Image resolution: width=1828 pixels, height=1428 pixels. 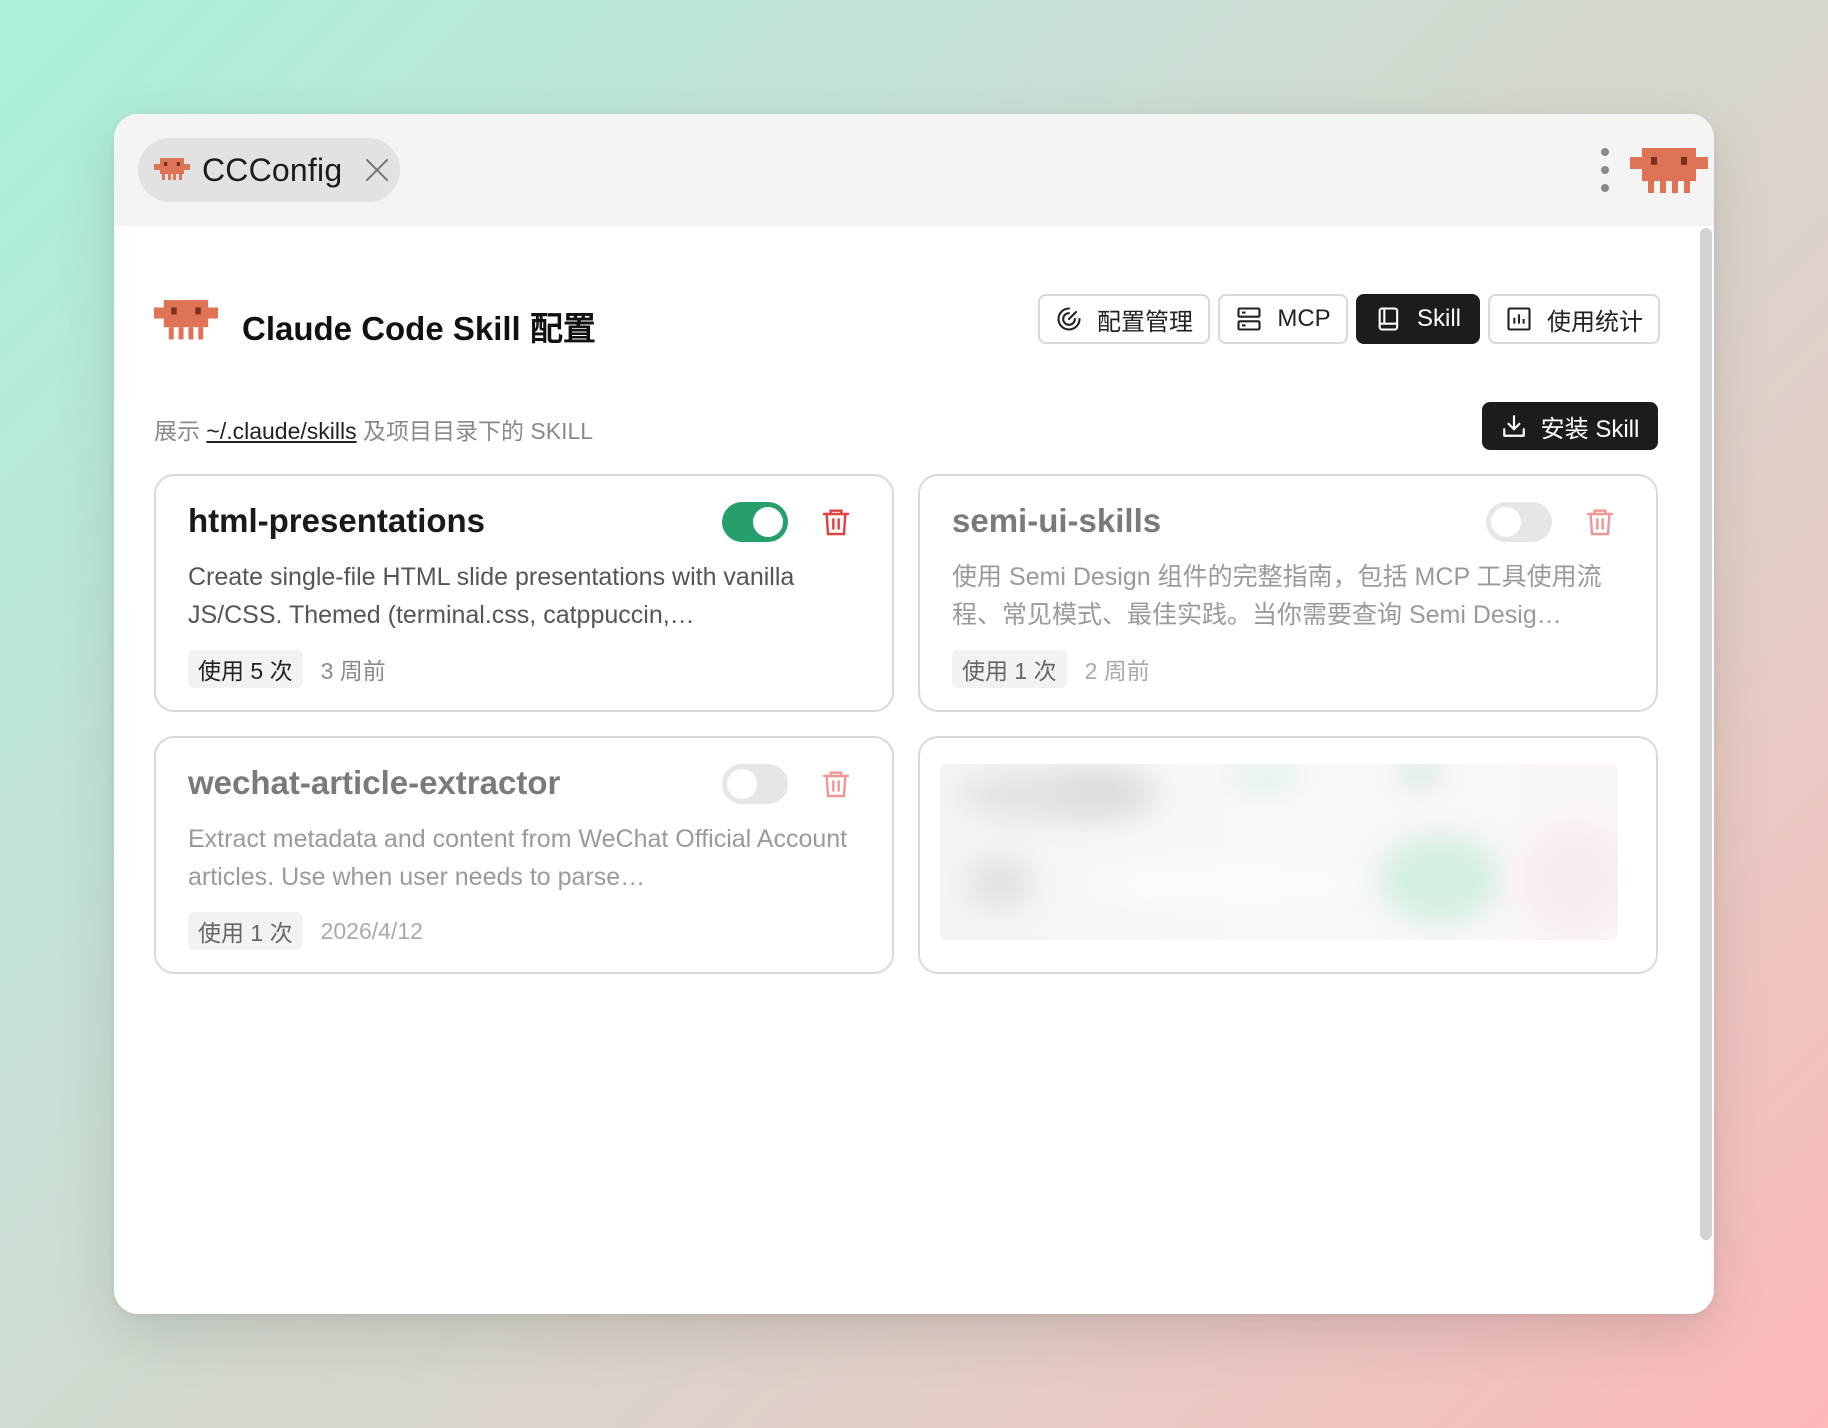 What do you see at coordinates (377, 170) in the screenshot?
I see `close-icon` at bounding box center [377, 170].